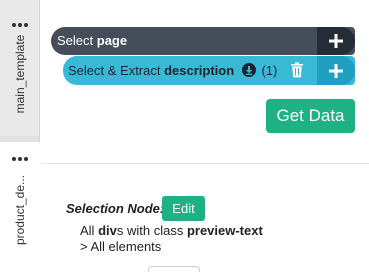 The image size is (369, 272). I want to click on tab-label: main_template, so click(19, 74).